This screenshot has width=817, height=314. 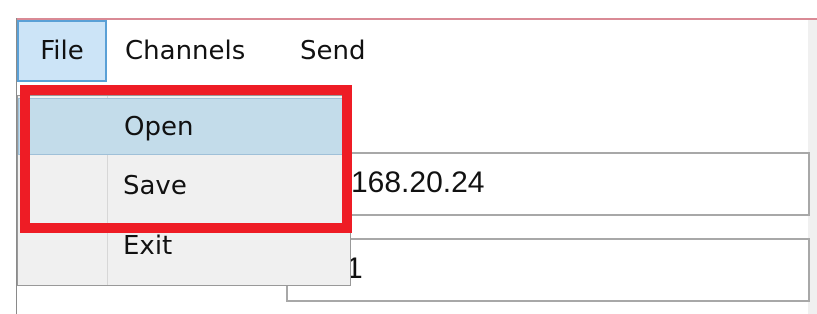 I want to click on menu-channels: Channels, so click(x=200, y=51).